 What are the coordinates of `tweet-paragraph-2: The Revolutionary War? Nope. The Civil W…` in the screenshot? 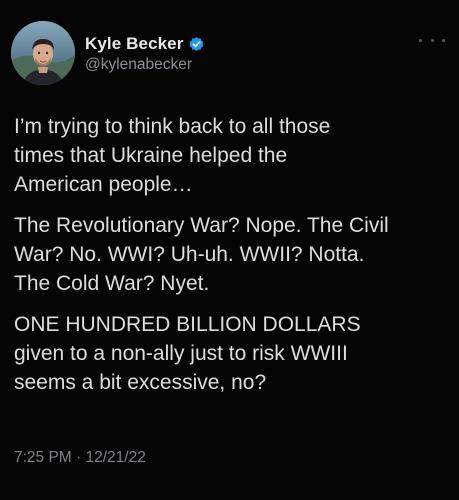 It's located at (201, 254).